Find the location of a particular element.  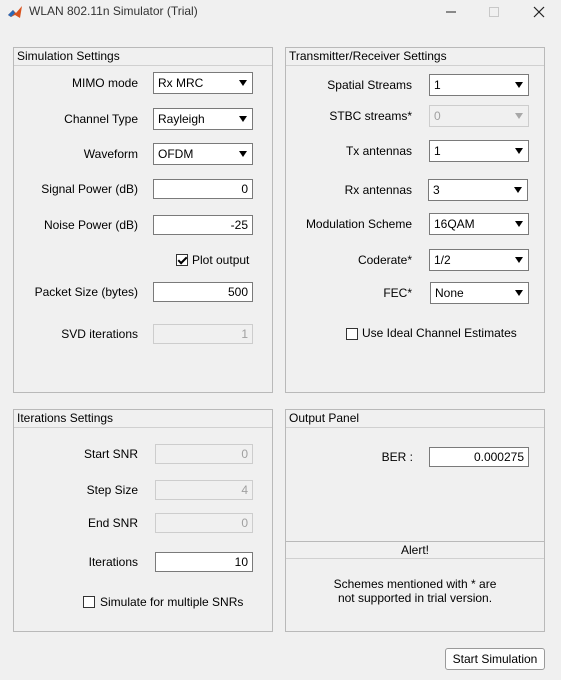

channel-type-value: Rayleigh is located at coordinates (181, 119).